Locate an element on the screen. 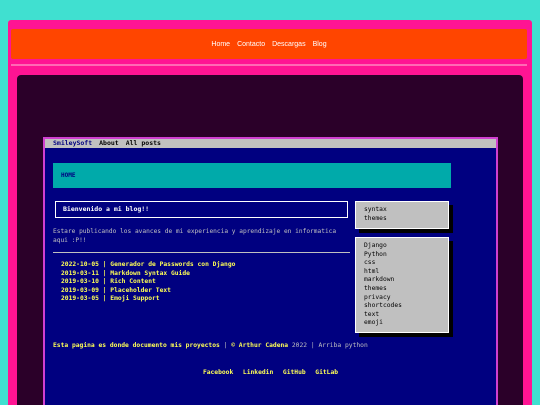 The image size is (540, 405). footer-arriba: Arriba is located at coordinates (329, 345).